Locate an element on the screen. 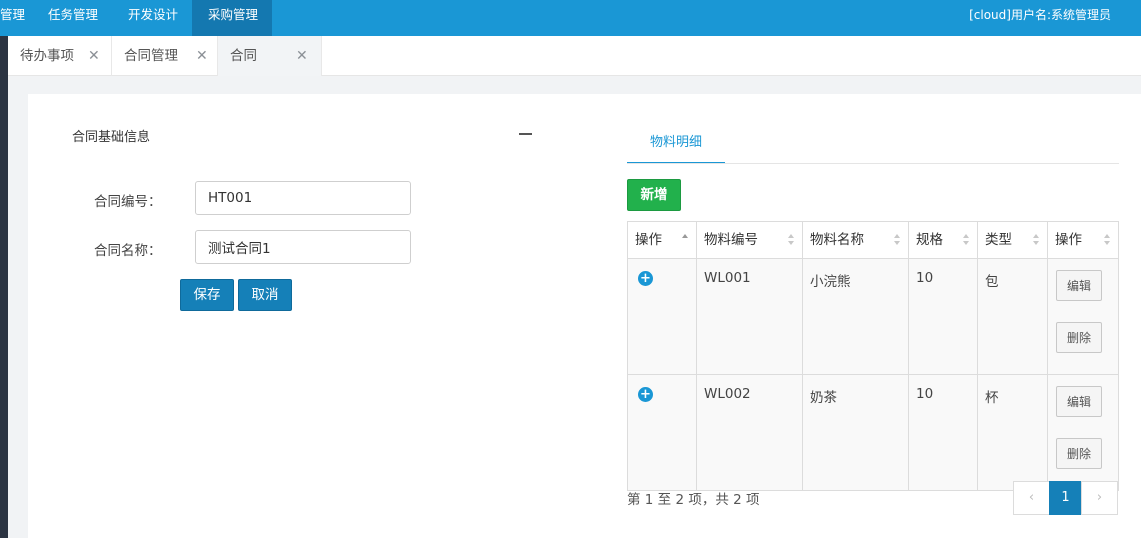  table-header-row: 操作 物料编号 物料名称 规格 类型 操作 is located at coordinates (873, 240).